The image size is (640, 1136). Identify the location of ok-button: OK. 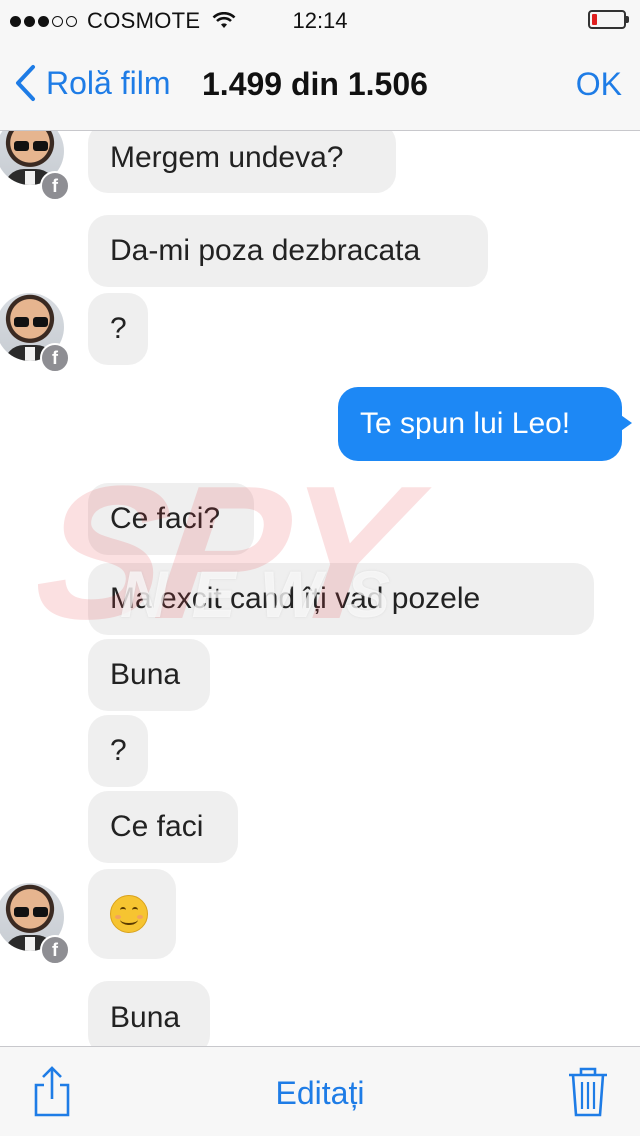
(599, 84).